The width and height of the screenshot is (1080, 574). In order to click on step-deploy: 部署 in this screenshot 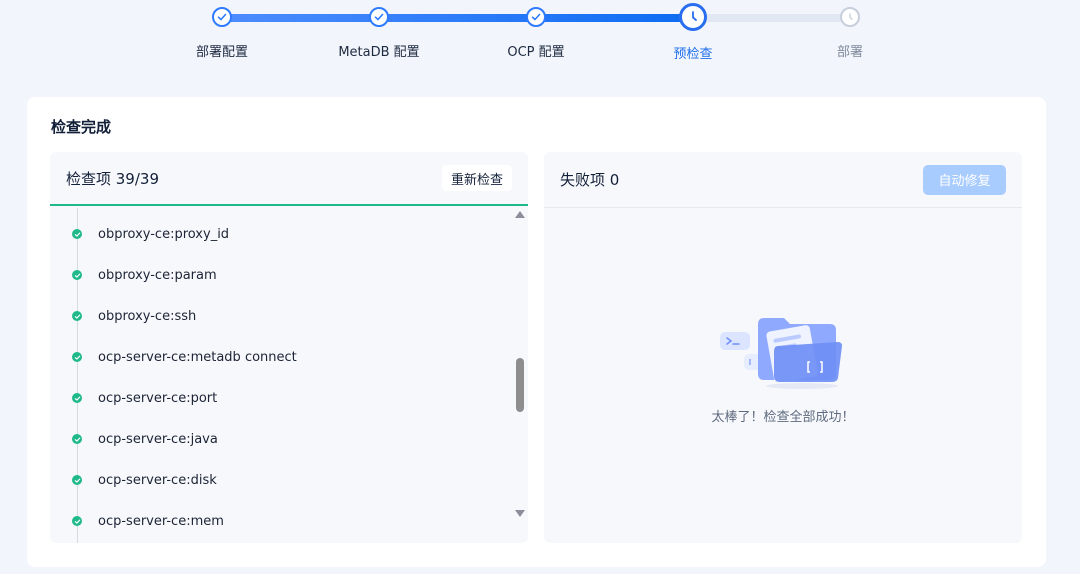, I will do `click(850, 32)`.